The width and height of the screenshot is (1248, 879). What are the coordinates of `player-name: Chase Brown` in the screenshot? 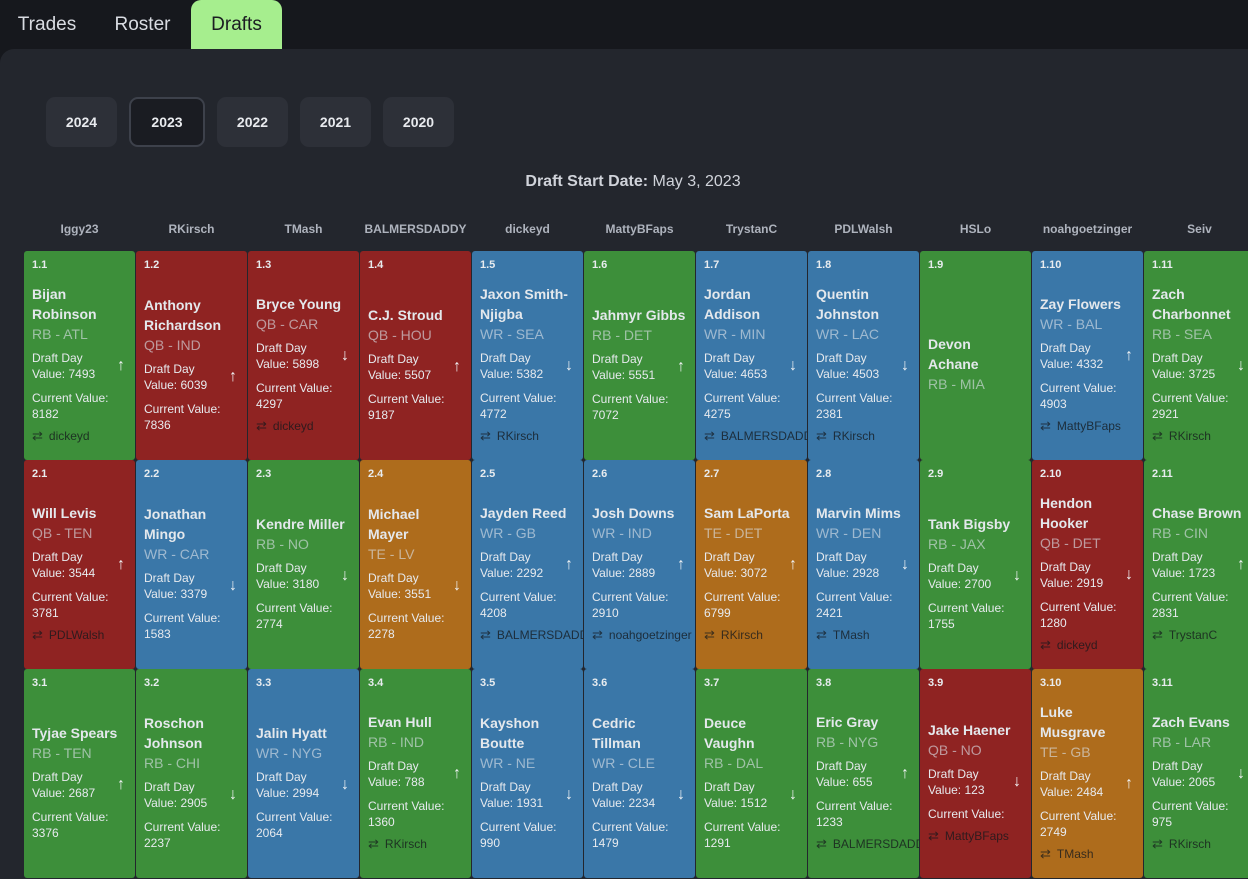 It's located at (1197, 512).